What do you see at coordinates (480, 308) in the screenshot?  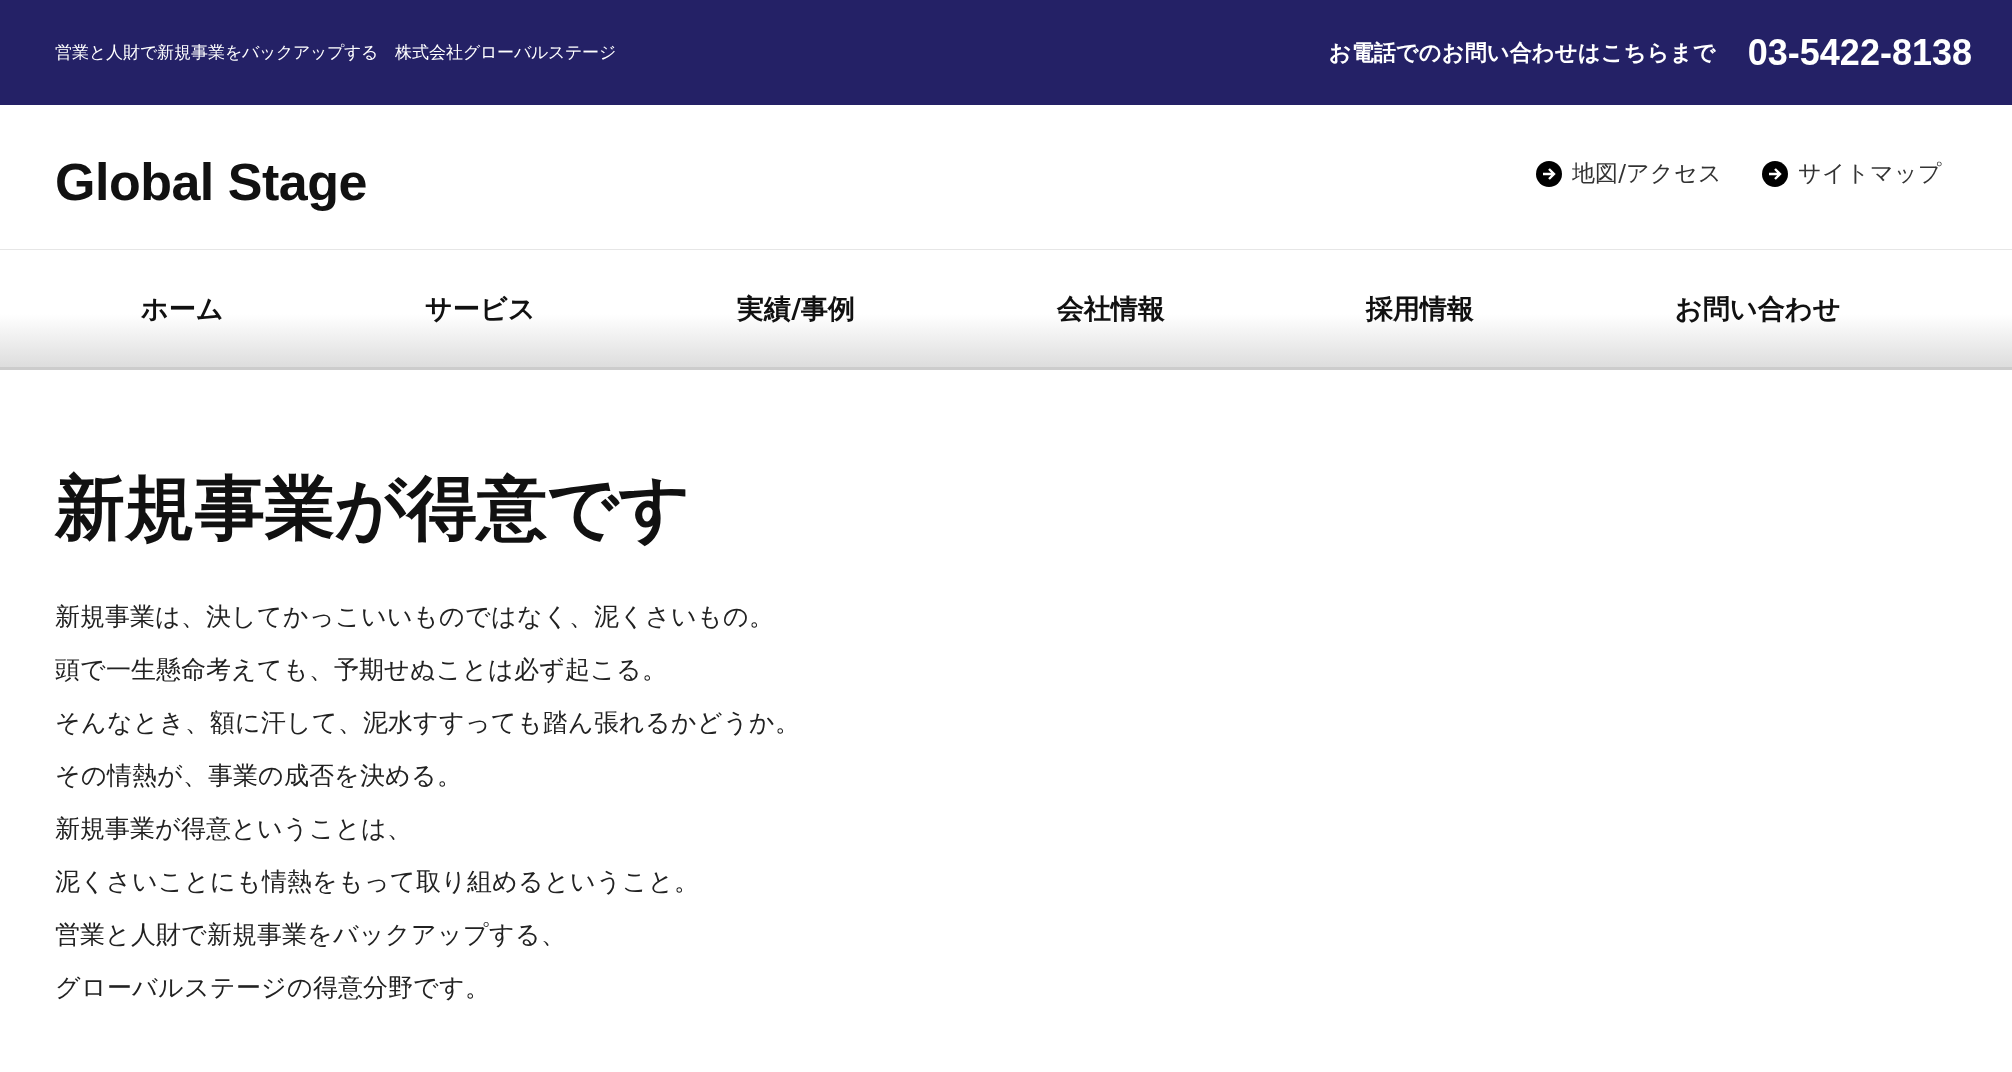 I see `nav-item: サービス` at bounding box center [480, 308].